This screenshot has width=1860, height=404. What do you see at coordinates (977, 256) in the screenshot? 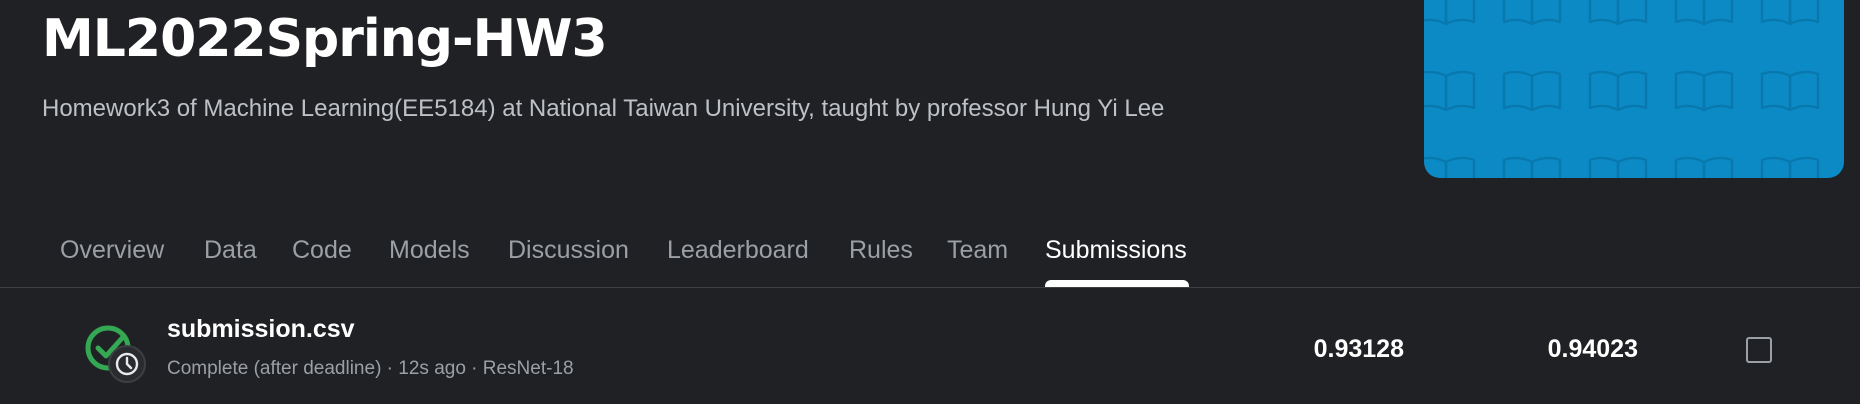
I see `tab-team: Team` at bounding box center [977, 256].